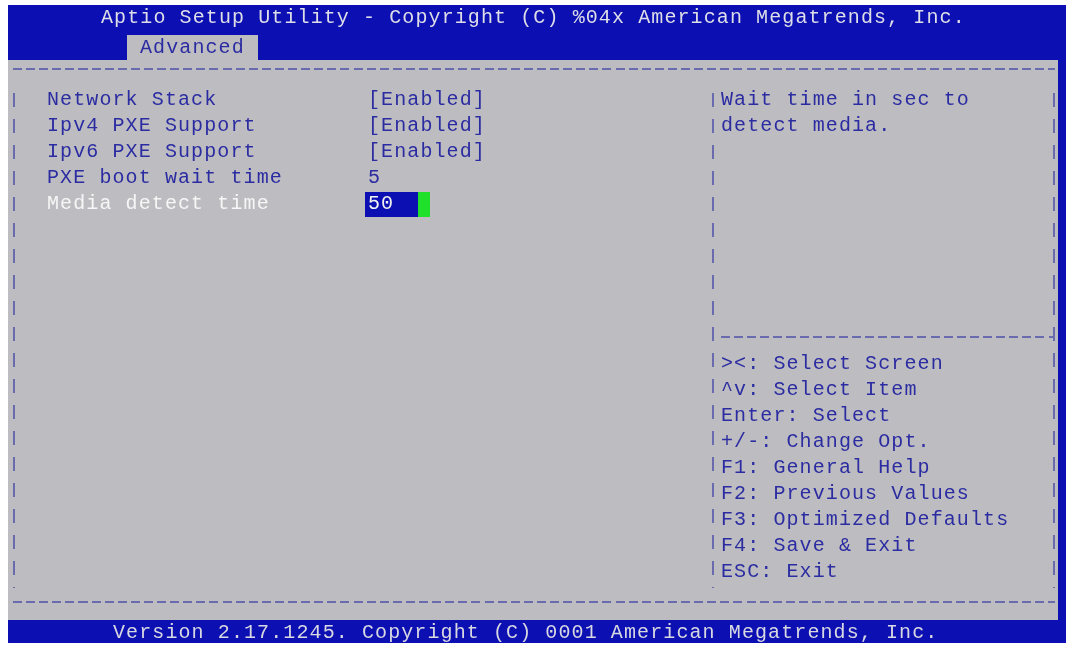  Describe the element at coordinates (375, 178) in the screenshot. I see `setting-value: 5` at that location.